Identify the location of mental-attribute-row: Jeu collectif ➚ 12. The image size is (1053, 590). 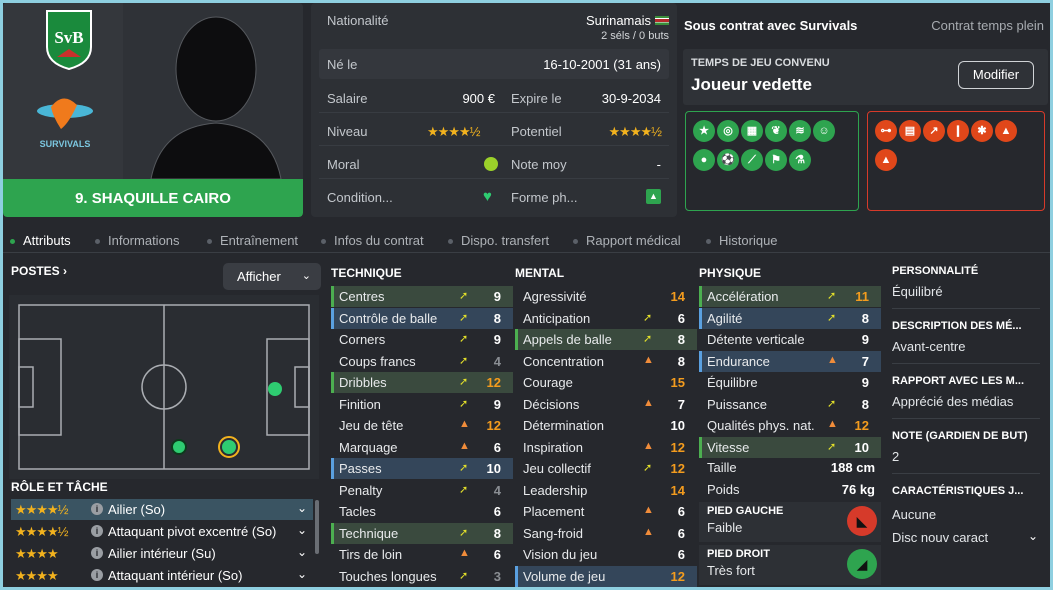
(606, 468).